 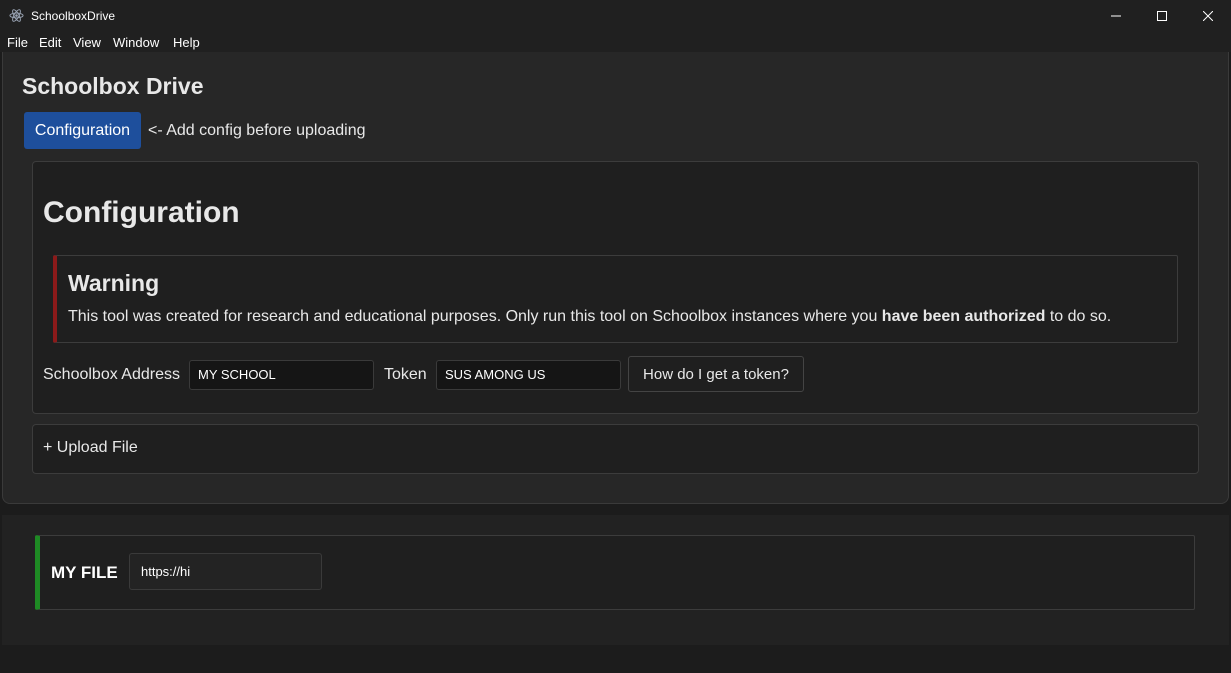 I want to click on maximize-button, so click(x=1162, y=15).